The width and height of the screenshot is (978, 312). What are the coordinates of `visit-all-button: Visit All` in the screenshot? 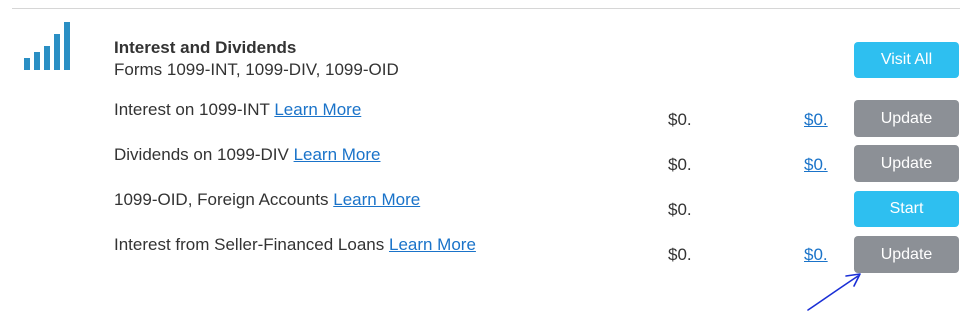 It's located at (906, 60).